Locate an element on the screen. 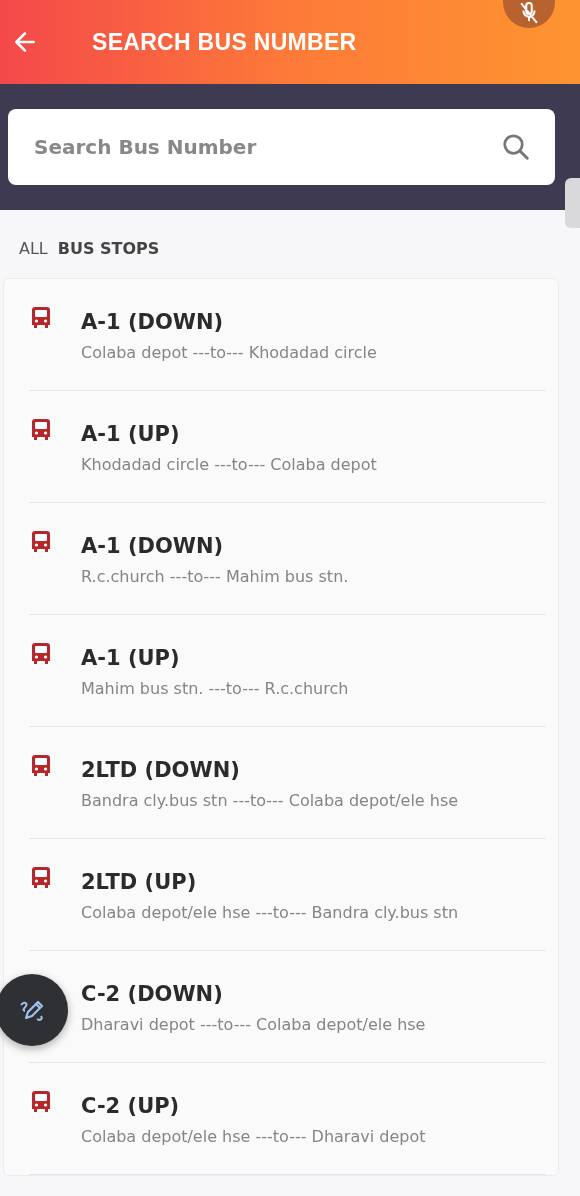 This screenshot has height=1196, width=580. route-text: Bandra cly.bus stn ---to--- Colaba depot/ele hse is located at coordinates (270, 800).